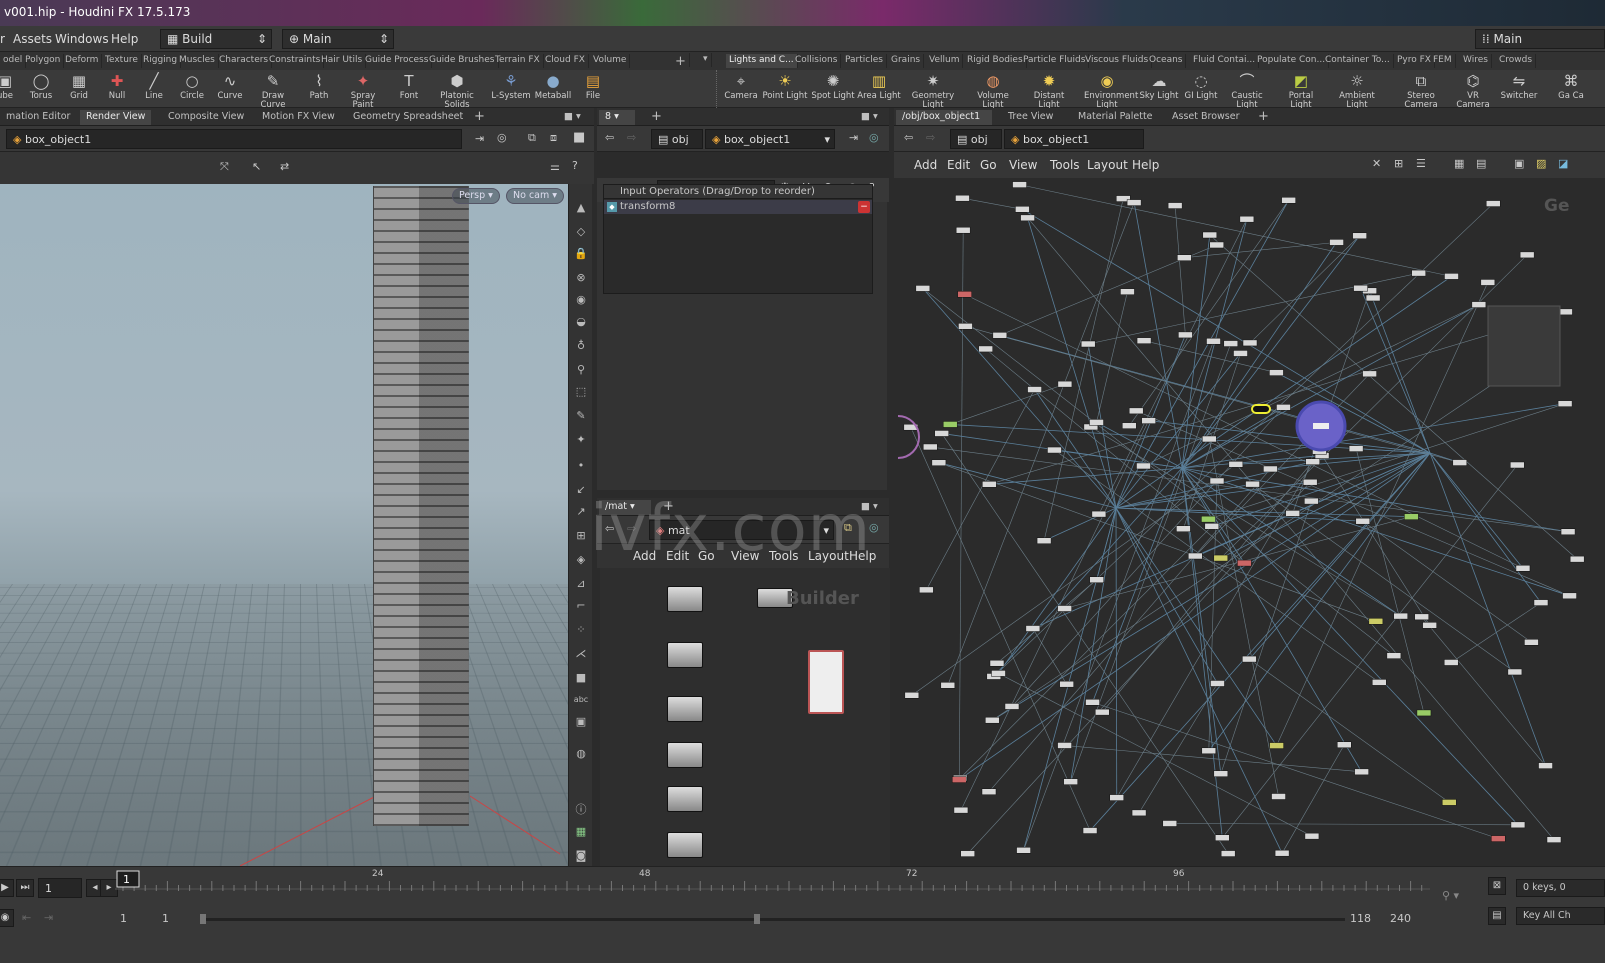 The image size is (1605, 963). Describe the element at coordinates (930, 137) in the screenshot. I see `forward-icon: ⇨` at that location.